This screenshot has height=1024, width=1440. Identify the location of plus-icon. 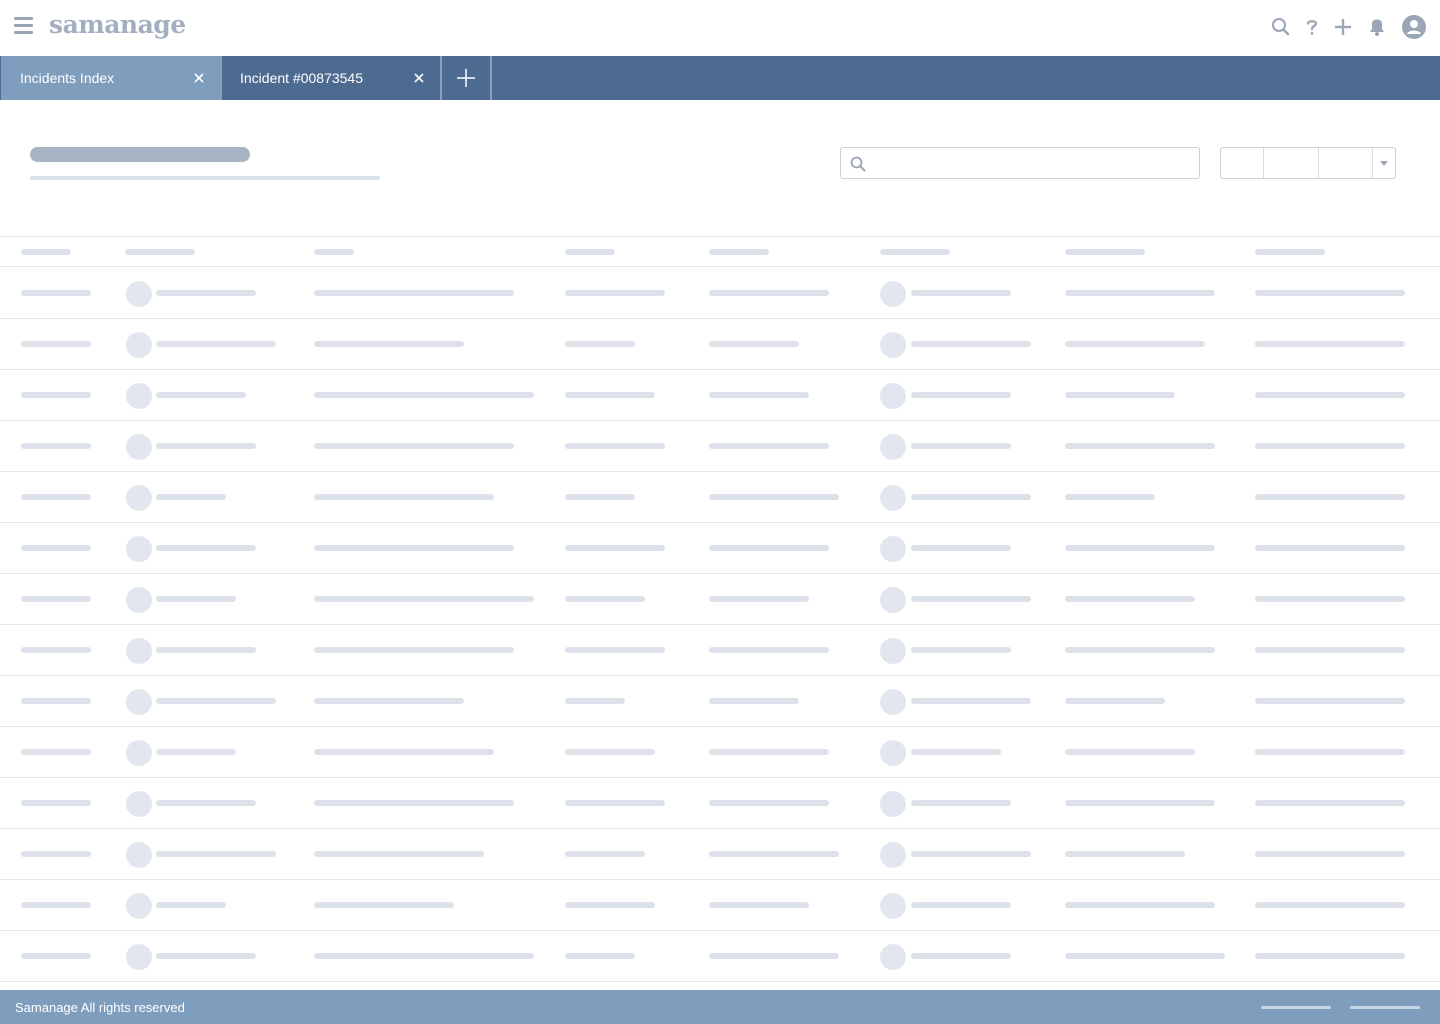
(1343, 27).